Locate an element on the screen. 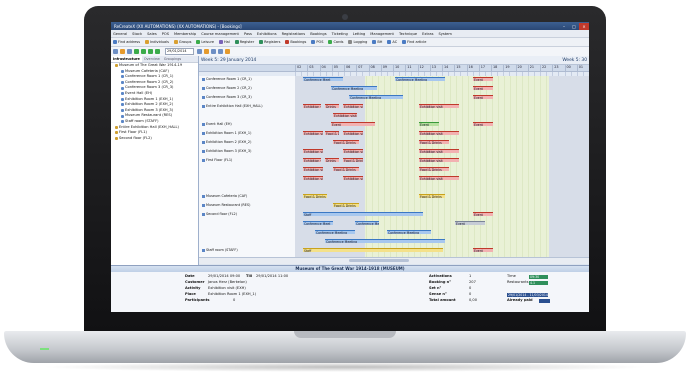  star-icon is located at coordinates (227, 51).